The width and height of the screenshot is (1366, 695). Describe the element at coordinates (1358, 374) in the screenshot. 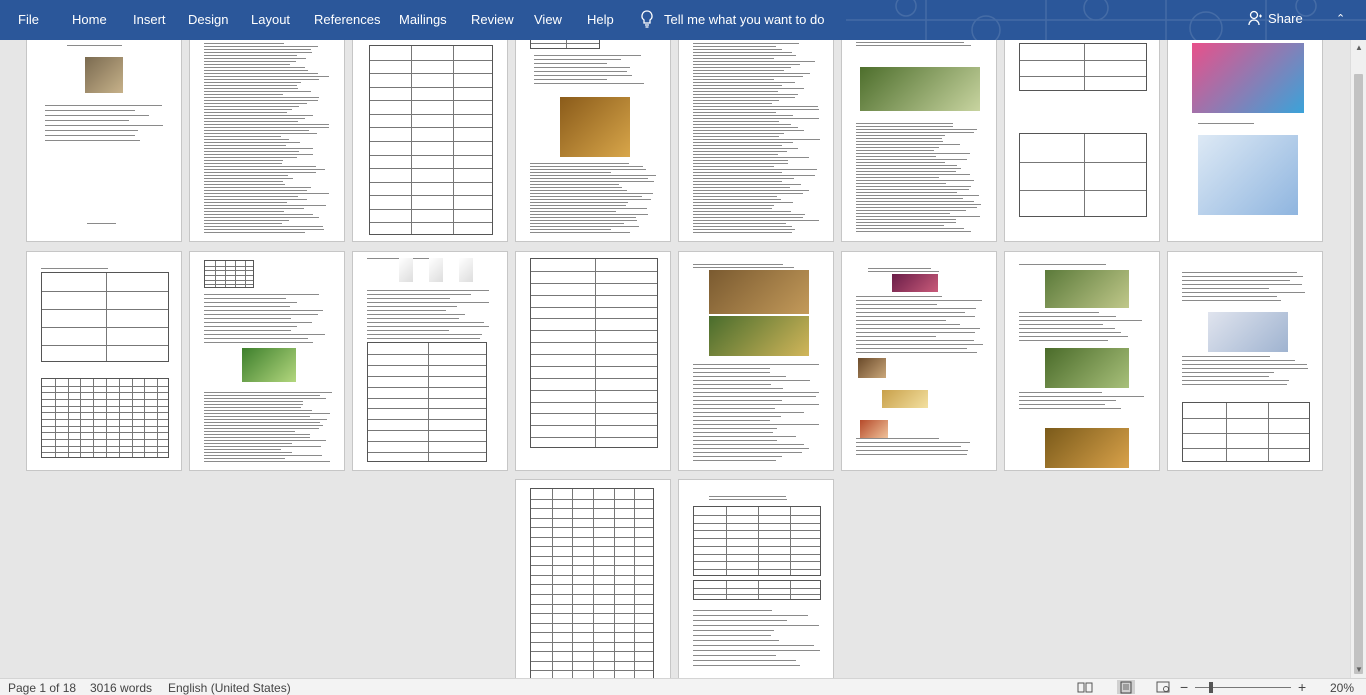

I see `scroll-thumb` at that location.